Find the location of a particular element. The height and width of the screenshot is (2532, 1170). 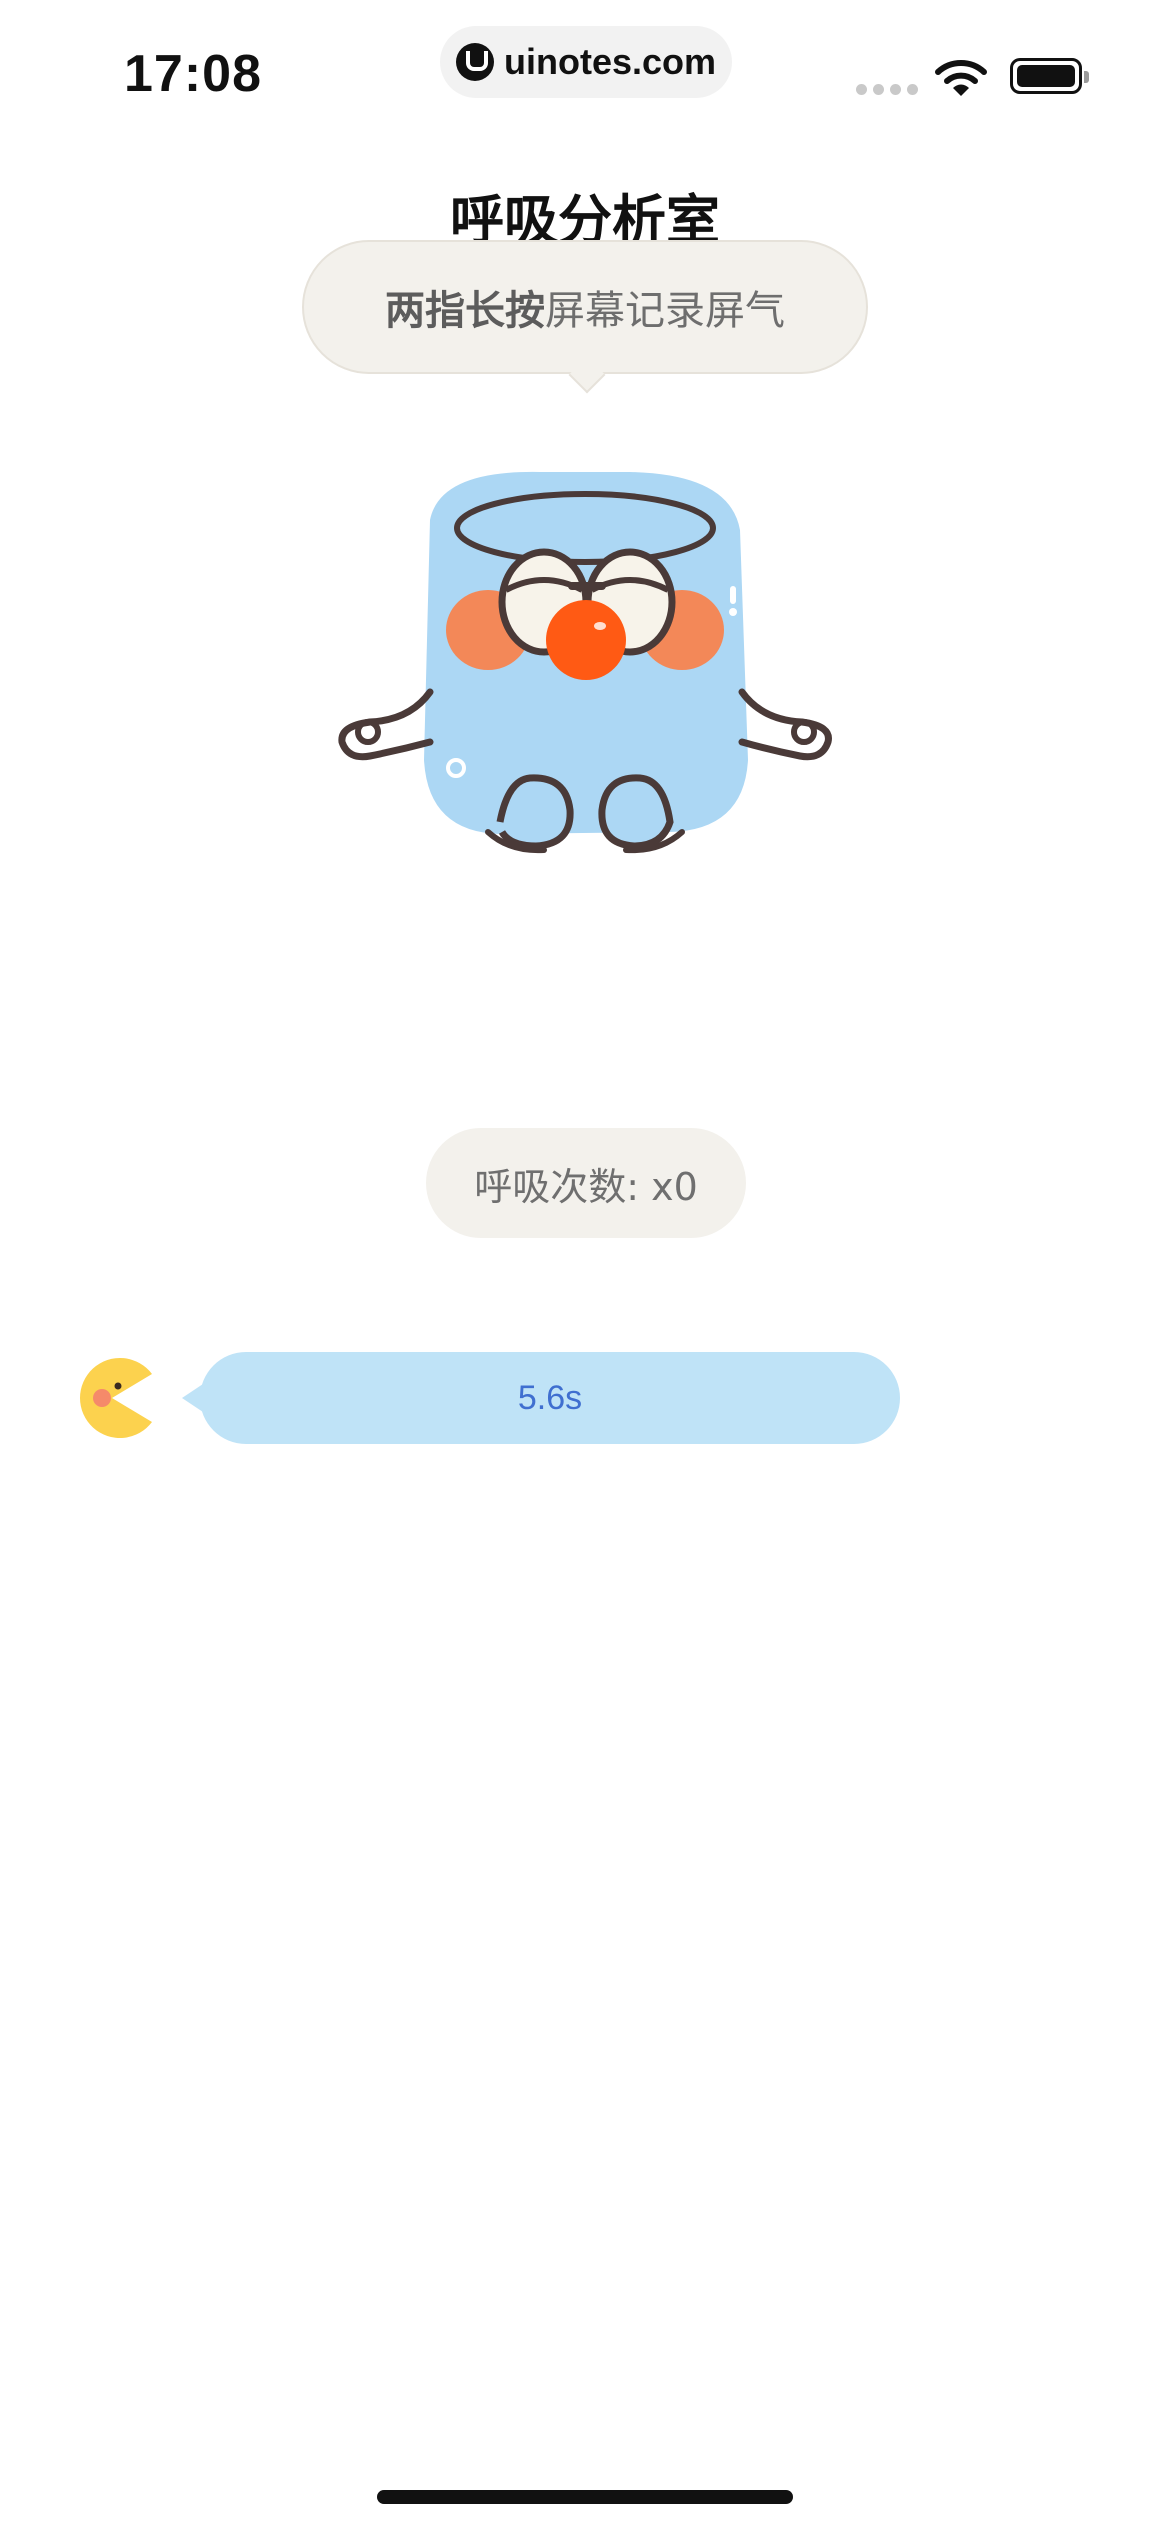

hint-strong-text: 两指长按 is located at coordinates (465, 311).